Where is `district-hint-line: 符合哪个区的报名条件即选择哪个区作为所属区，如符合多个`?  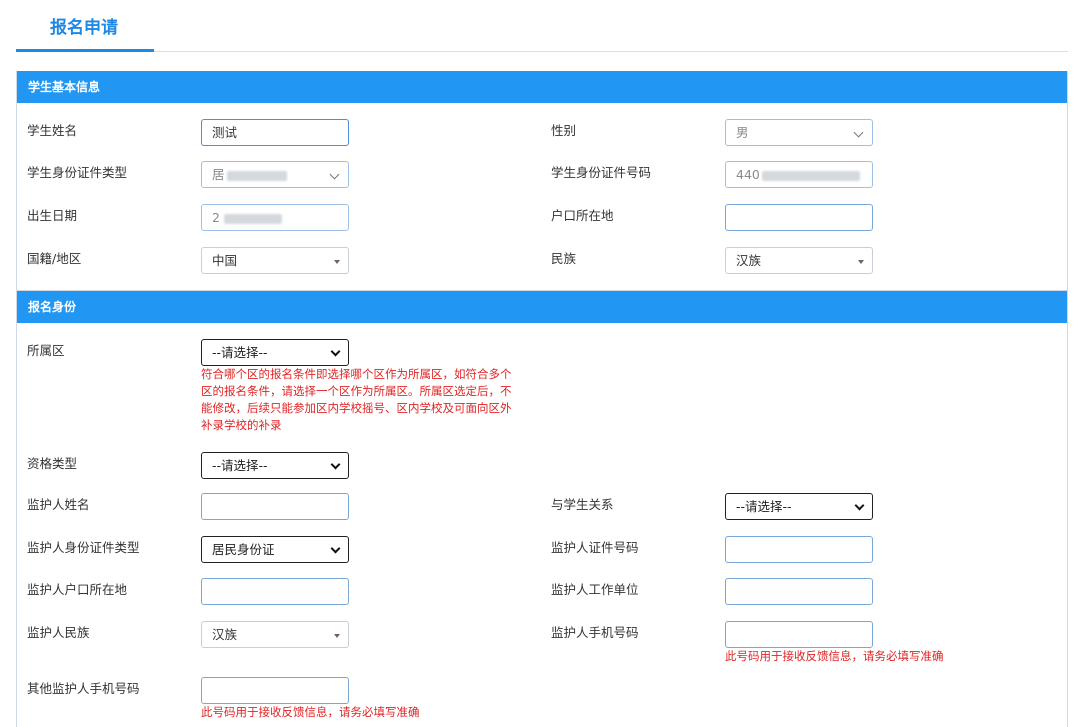 district-hint-line: 符合哪个区的报名条件即选择哪个区作为所属区，如符合多个 is located at coordinates (356, 374).